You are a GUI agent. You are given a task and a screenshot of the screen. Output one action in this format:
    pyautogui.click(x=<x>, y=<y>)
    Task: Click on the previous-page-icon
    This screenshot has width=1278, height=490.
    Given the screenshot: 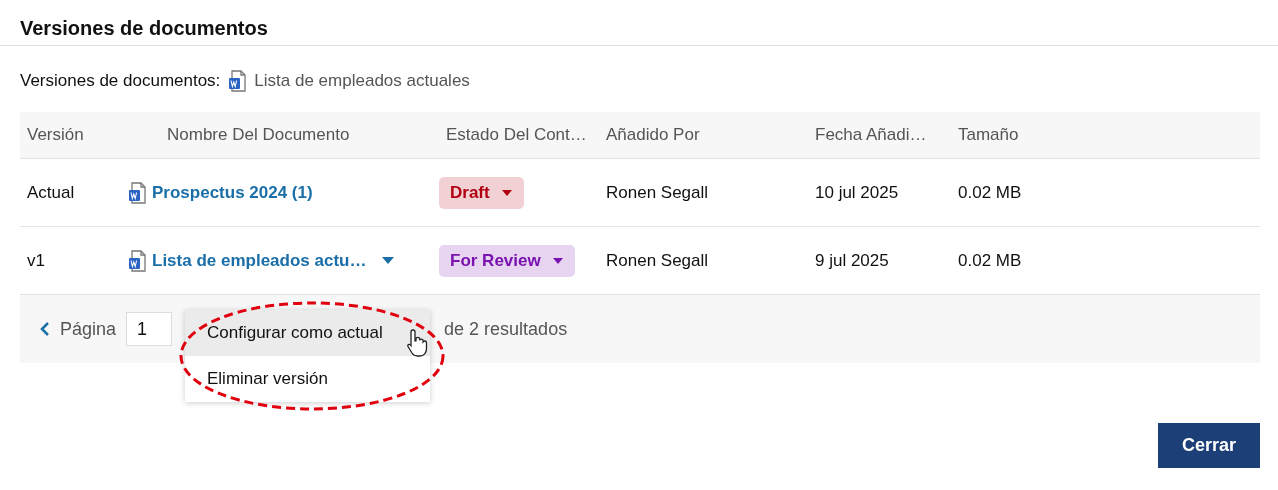 What is the action you would take?
    pyautogui.click(x=45, y=329)
    